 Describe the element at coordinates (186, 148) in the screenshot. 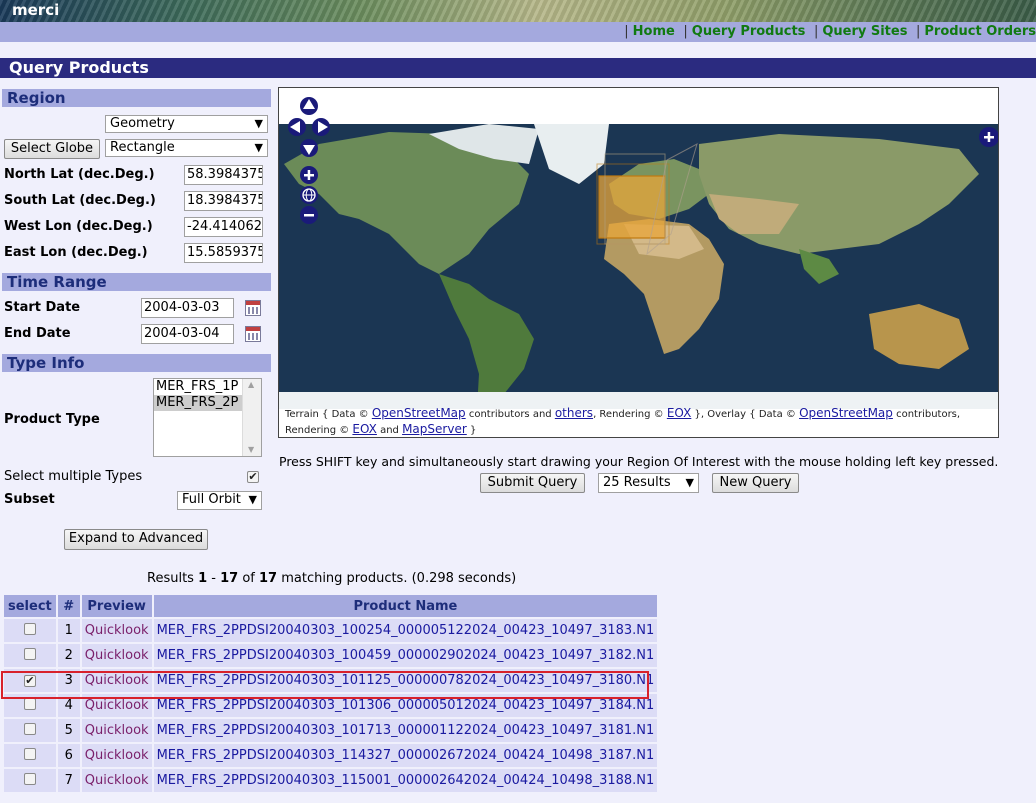

I see `shape-select: Rectangle ▼` at that location.